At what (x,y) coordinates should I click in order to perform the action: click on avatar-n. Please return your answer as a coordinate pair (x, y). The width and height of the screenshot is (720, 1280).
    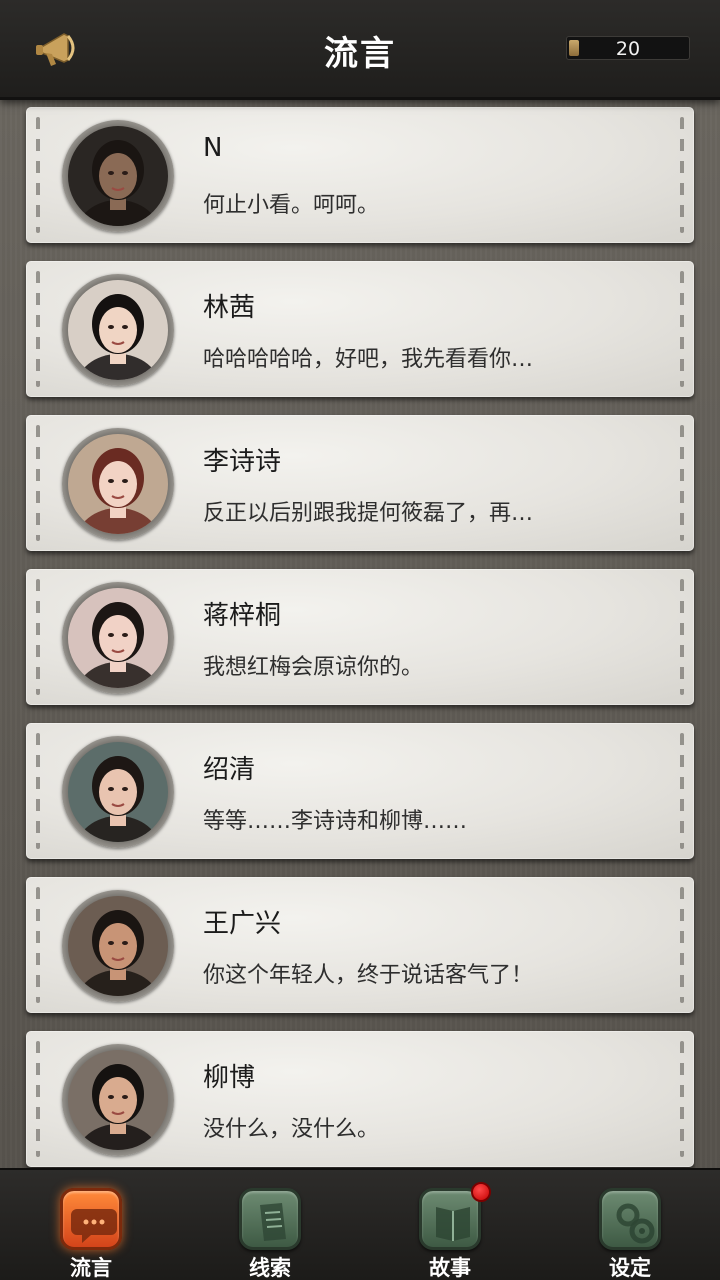
    Looking at the image, I should click on (118, 176).